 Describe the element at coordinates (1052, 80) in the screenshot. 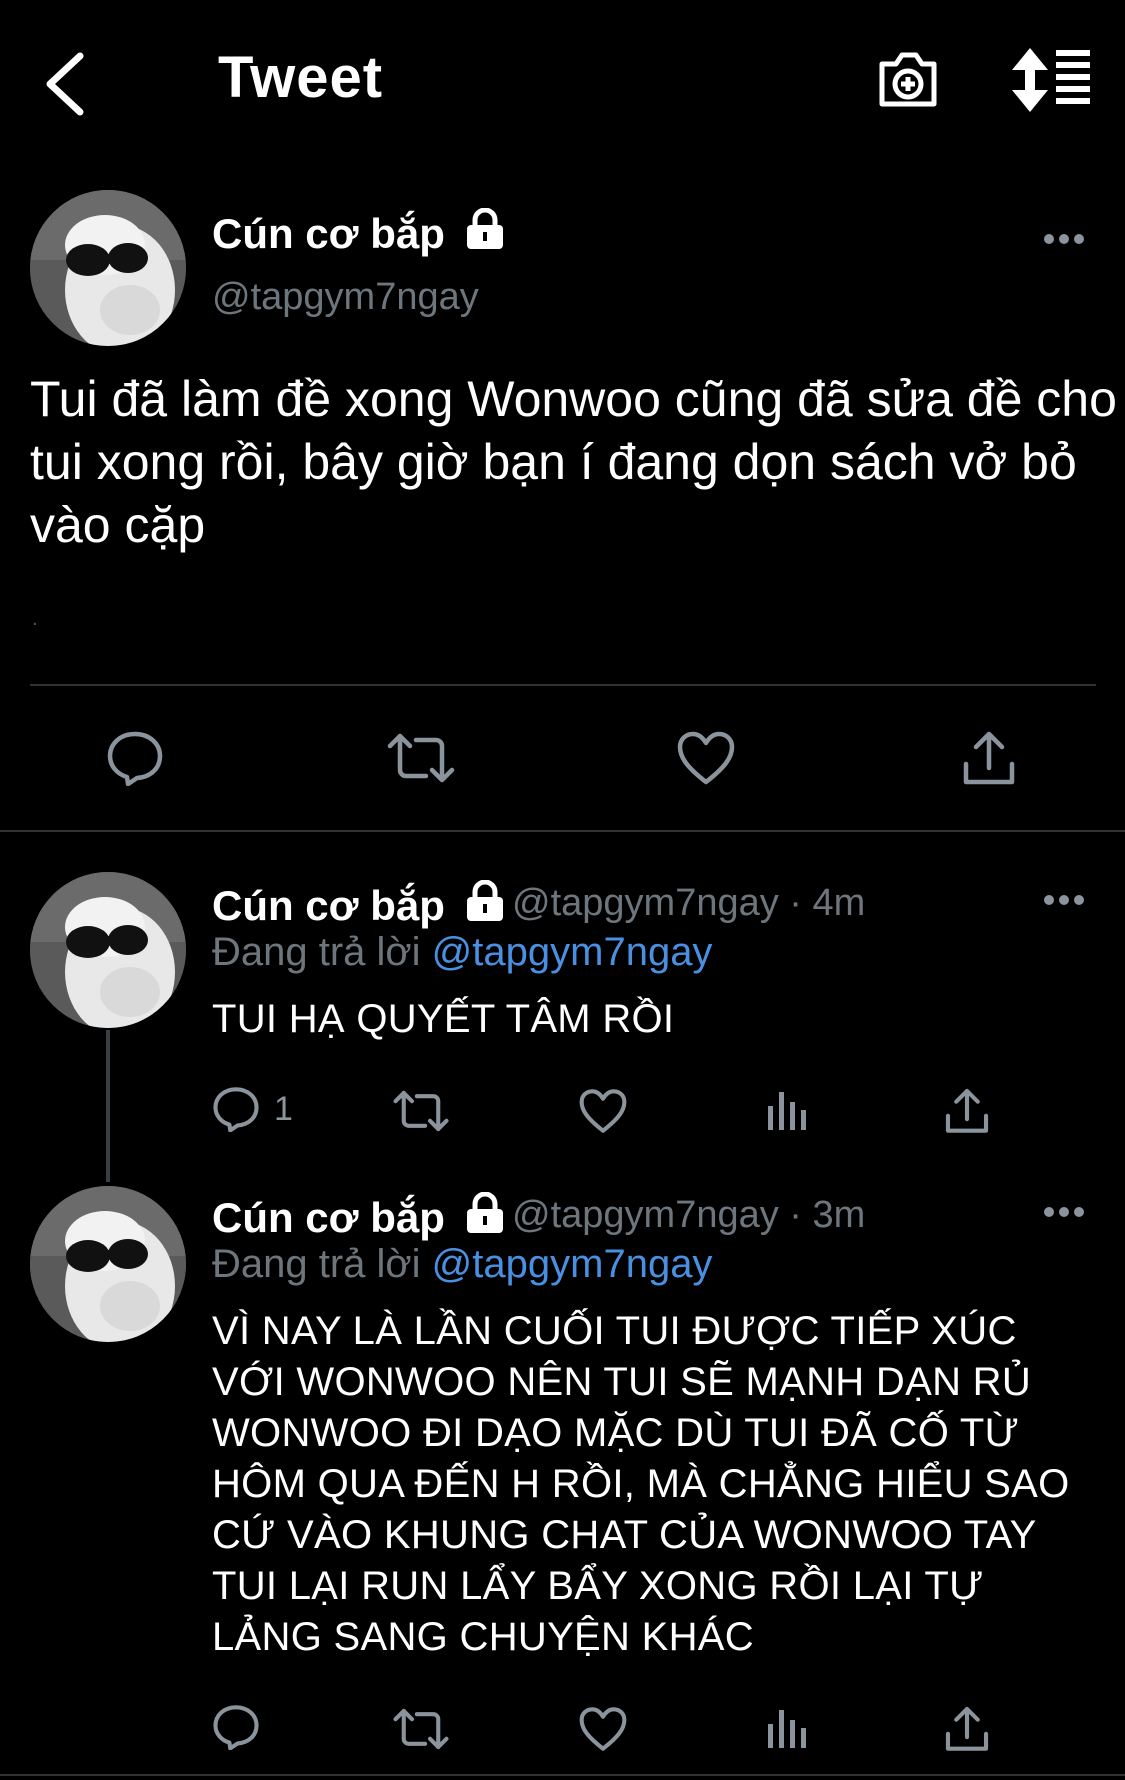

I see `sort-icon` at that location.